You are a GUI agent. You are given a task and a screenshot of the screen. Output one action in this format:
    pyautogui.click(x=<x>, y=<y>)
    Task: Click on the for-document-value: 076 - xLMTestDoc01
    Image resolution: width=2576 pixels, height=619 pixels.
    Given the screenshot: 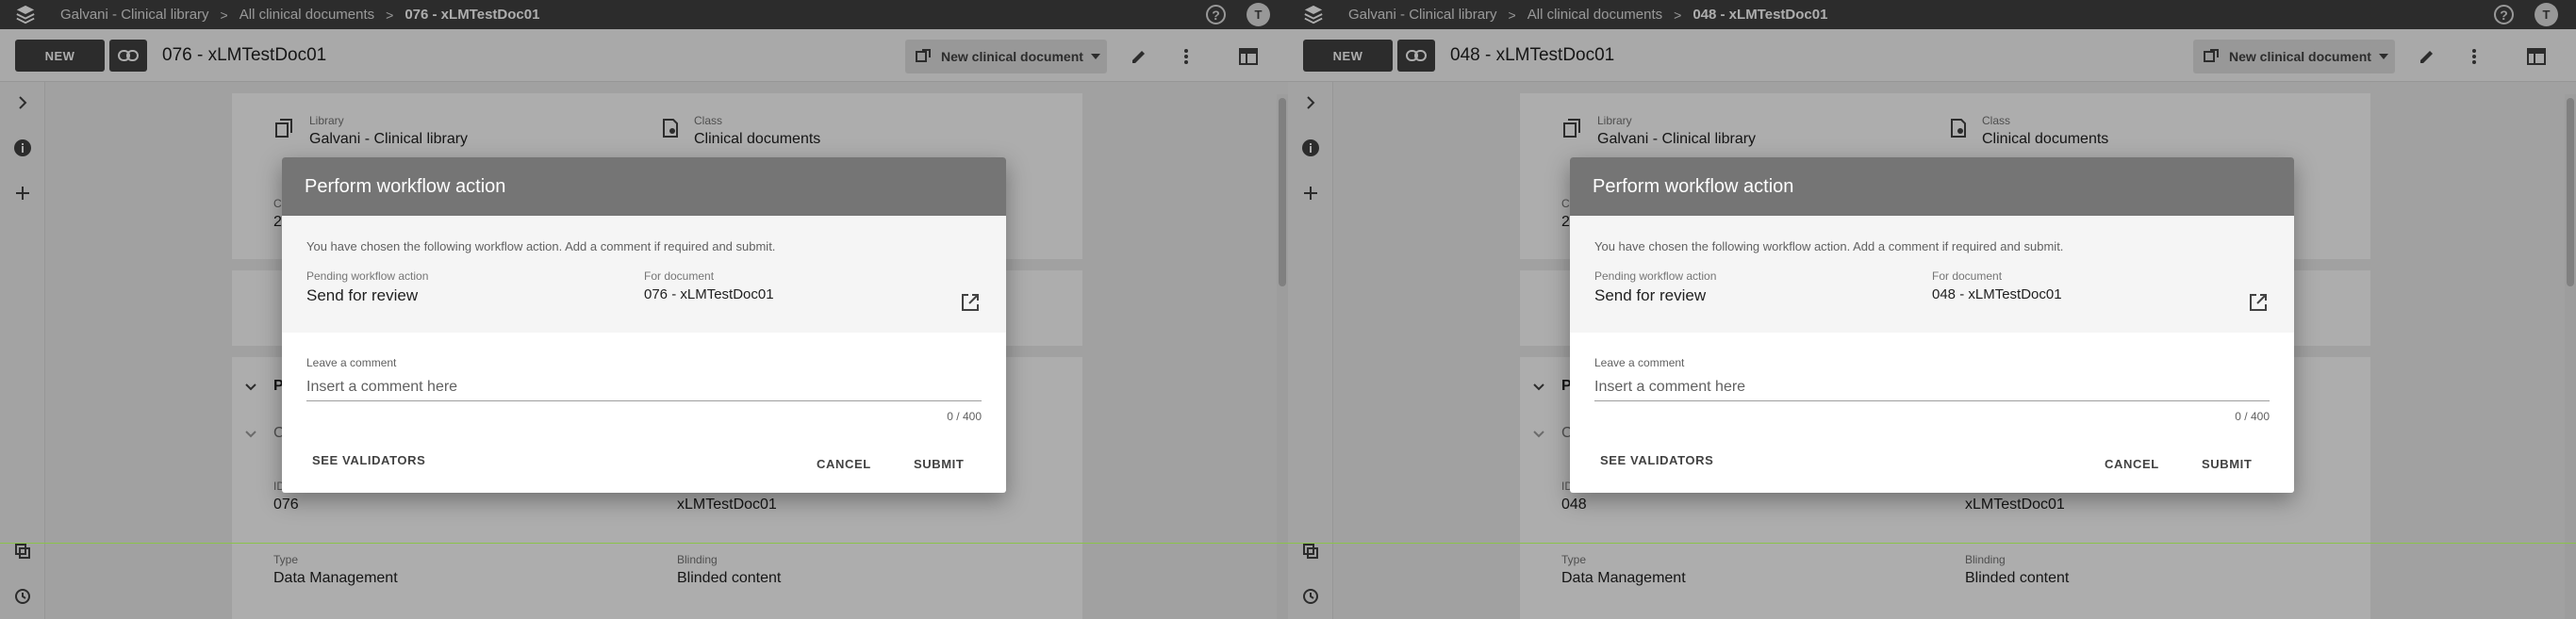 What is the action you would take?
    pyautogui.click(x=709, y=294)
    